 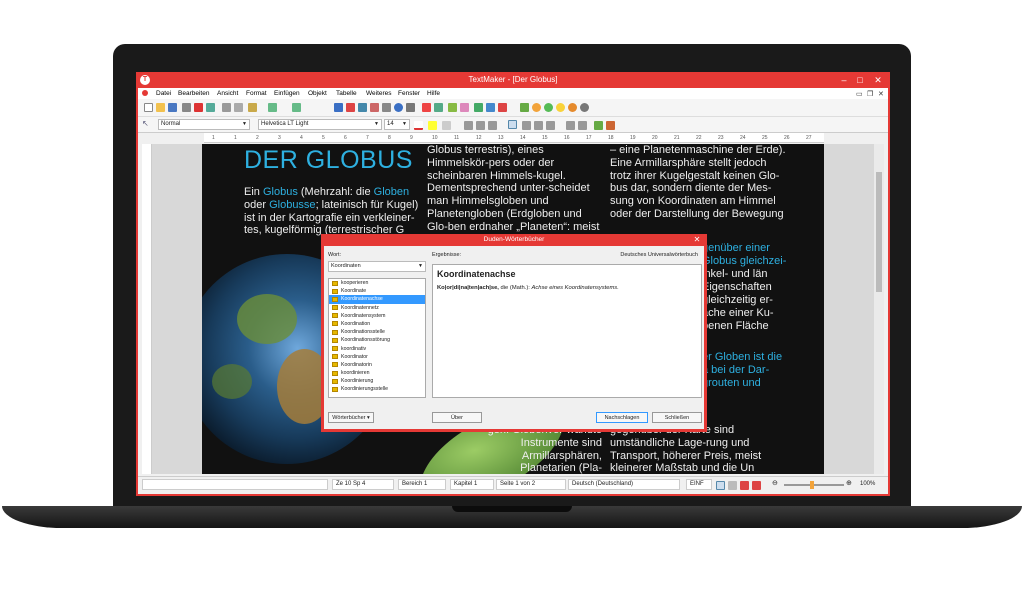 What do you see at coordinates (598, 125) in the screenshot?
I see `style-icon` at bounding box center [598, 125].